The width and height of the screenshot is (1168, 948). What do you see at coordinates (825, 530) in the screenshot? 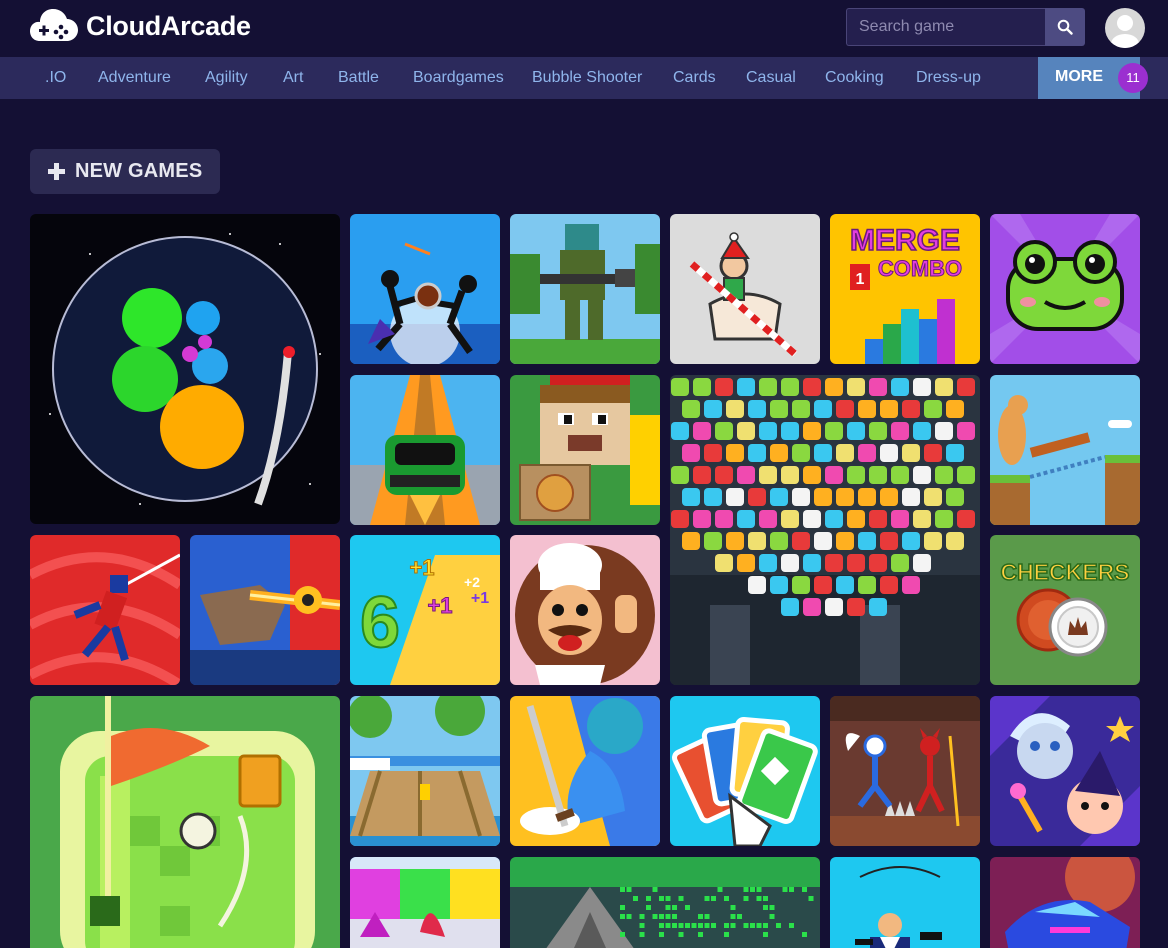
I see `game-tile-bubble-tower` at bounding box center [825, 530].